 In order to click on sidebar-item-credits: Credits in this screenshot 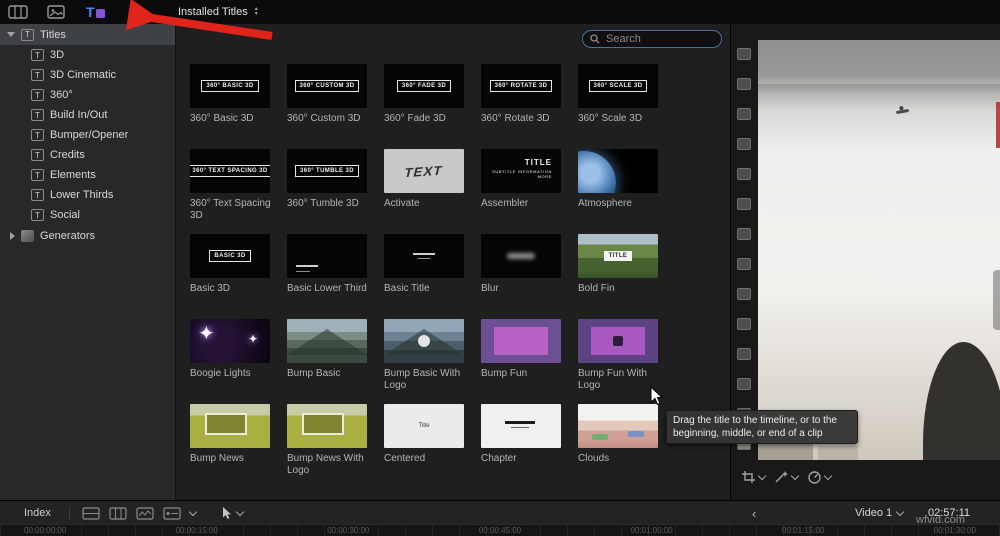, I will do `click(87, 155)`.